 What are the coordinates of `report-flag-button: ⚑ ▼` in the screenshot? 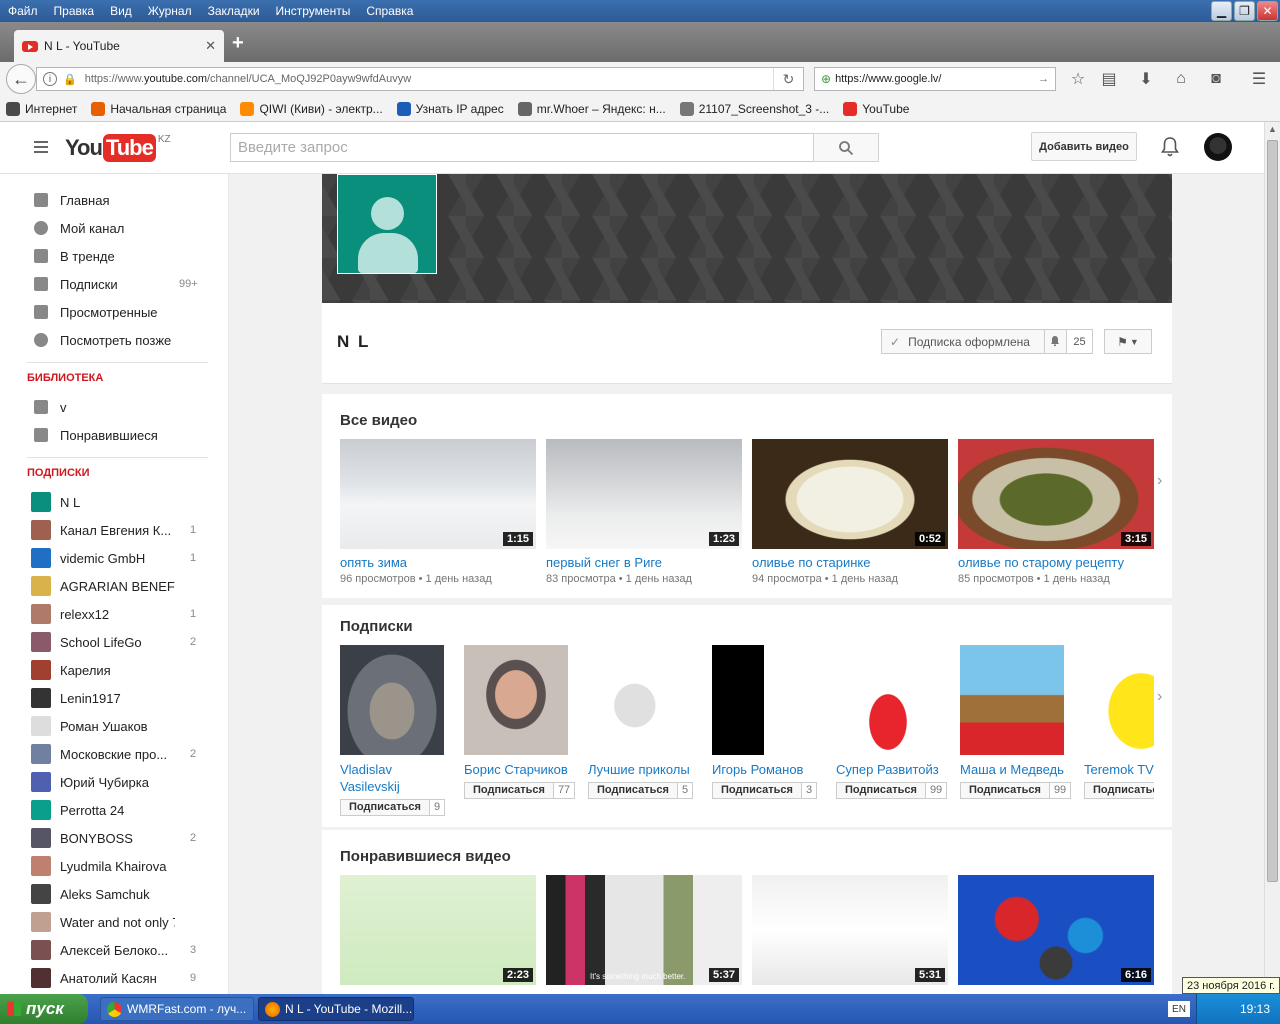 It's located at (1128, 341).